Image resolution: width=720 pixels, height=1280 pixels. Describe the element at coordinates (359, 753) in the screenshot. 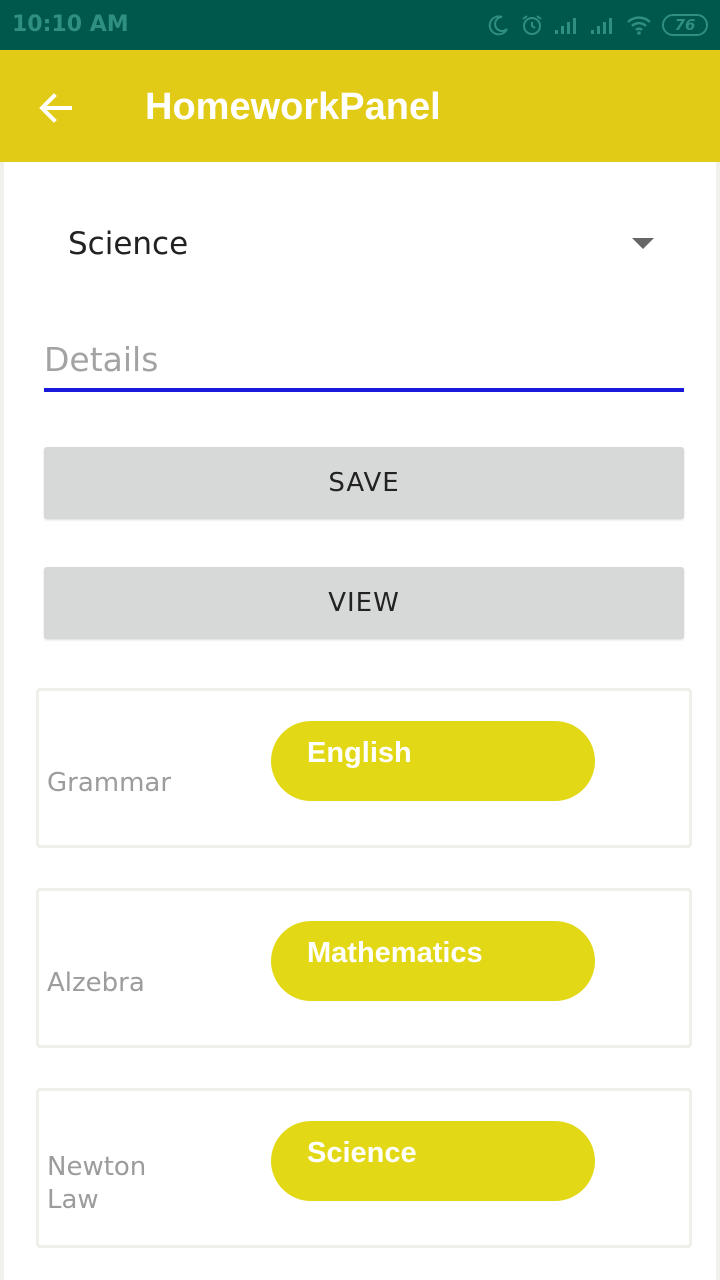

I see `subject-chip-label: English` at that location.